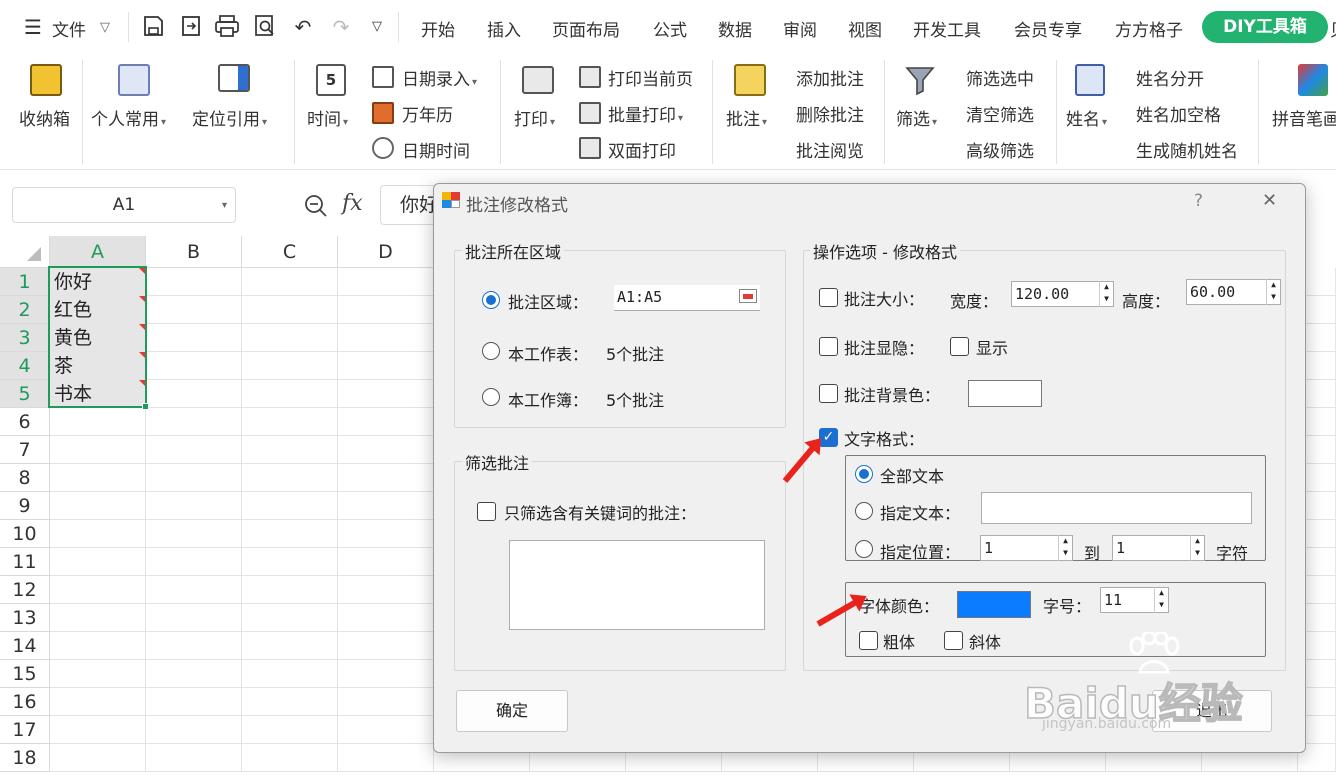 Image resolution: width=1336 pixels, height=775 pixels. I want to click on exit-button: 退出, so click(1212, 711).